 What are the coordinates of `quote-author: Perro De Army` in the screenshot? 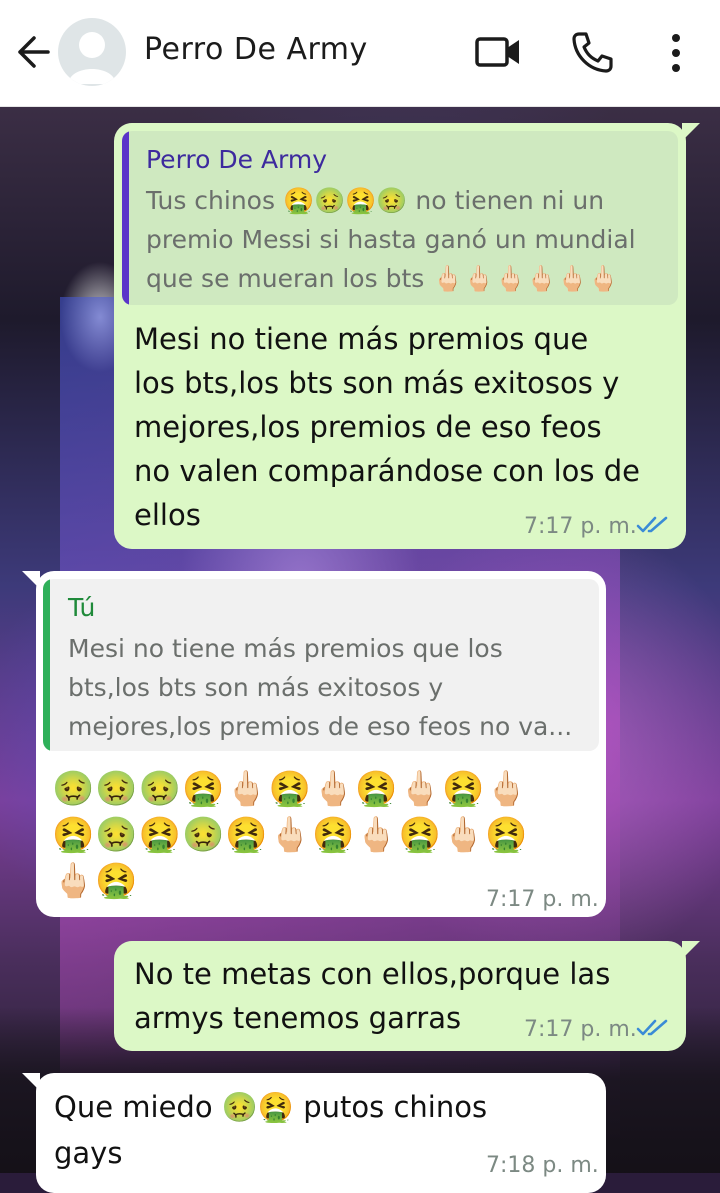 It's located at (237, 159).